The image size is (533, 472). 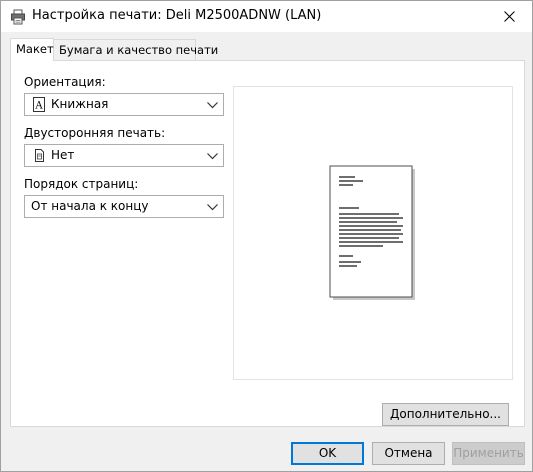 I want to click on close-button, so click(x=509, y=16).